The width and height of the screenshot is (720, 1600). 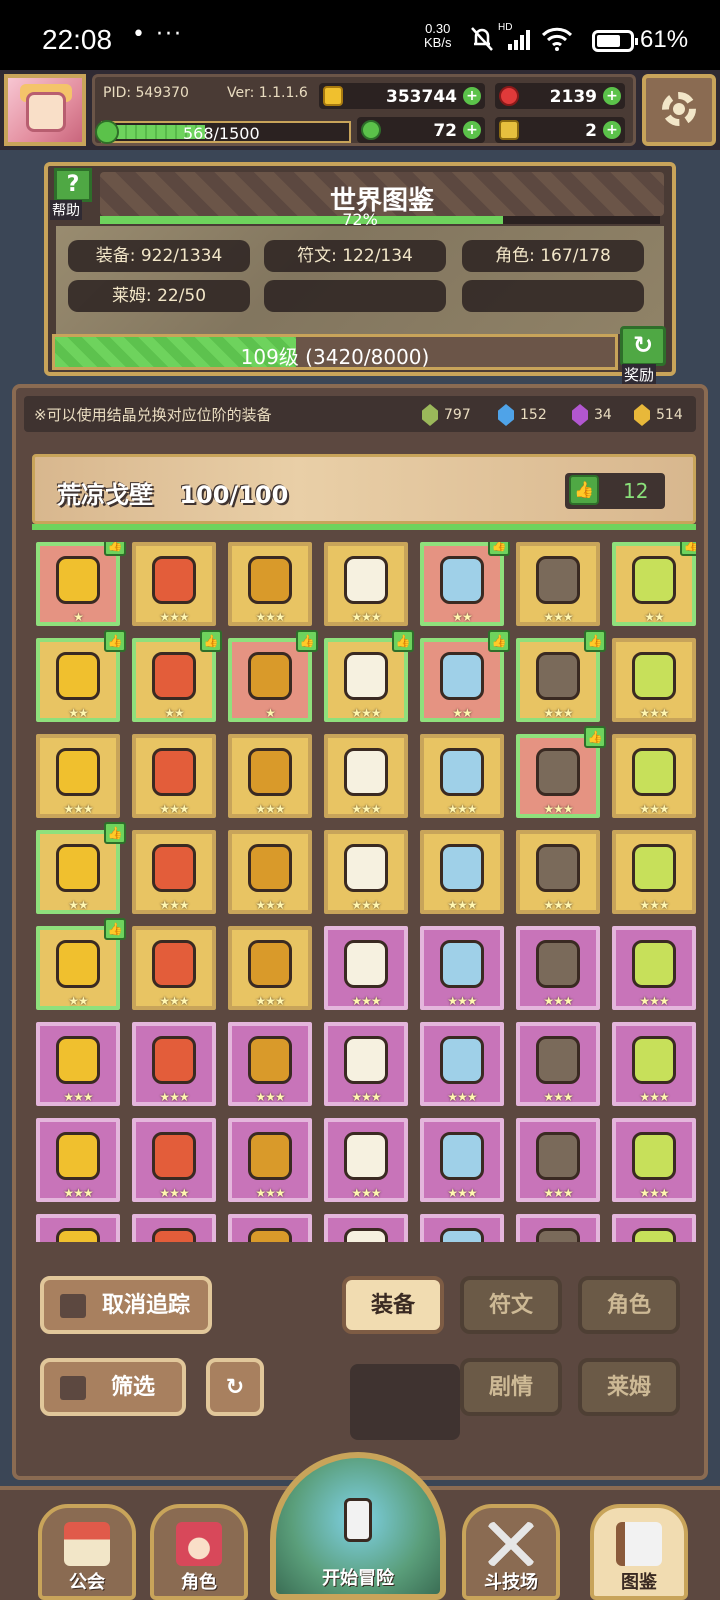 I want to click on reset-button: ↻, so click(x=235, y=1387).